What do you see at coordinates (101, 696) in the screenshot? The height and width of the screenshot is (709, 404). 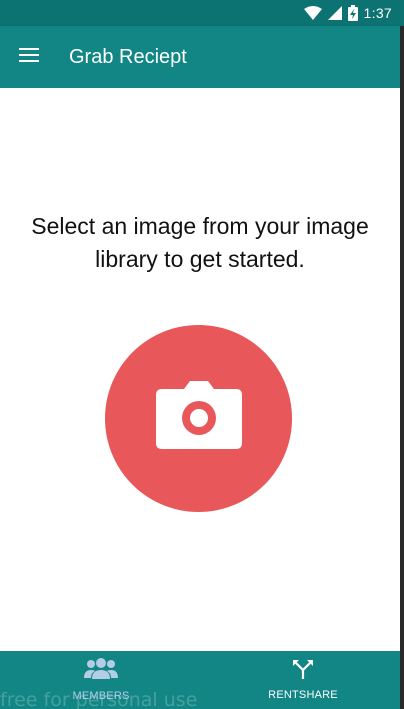 I see `nav-members-label: MEMBERS` at bounding box center [101, 696].